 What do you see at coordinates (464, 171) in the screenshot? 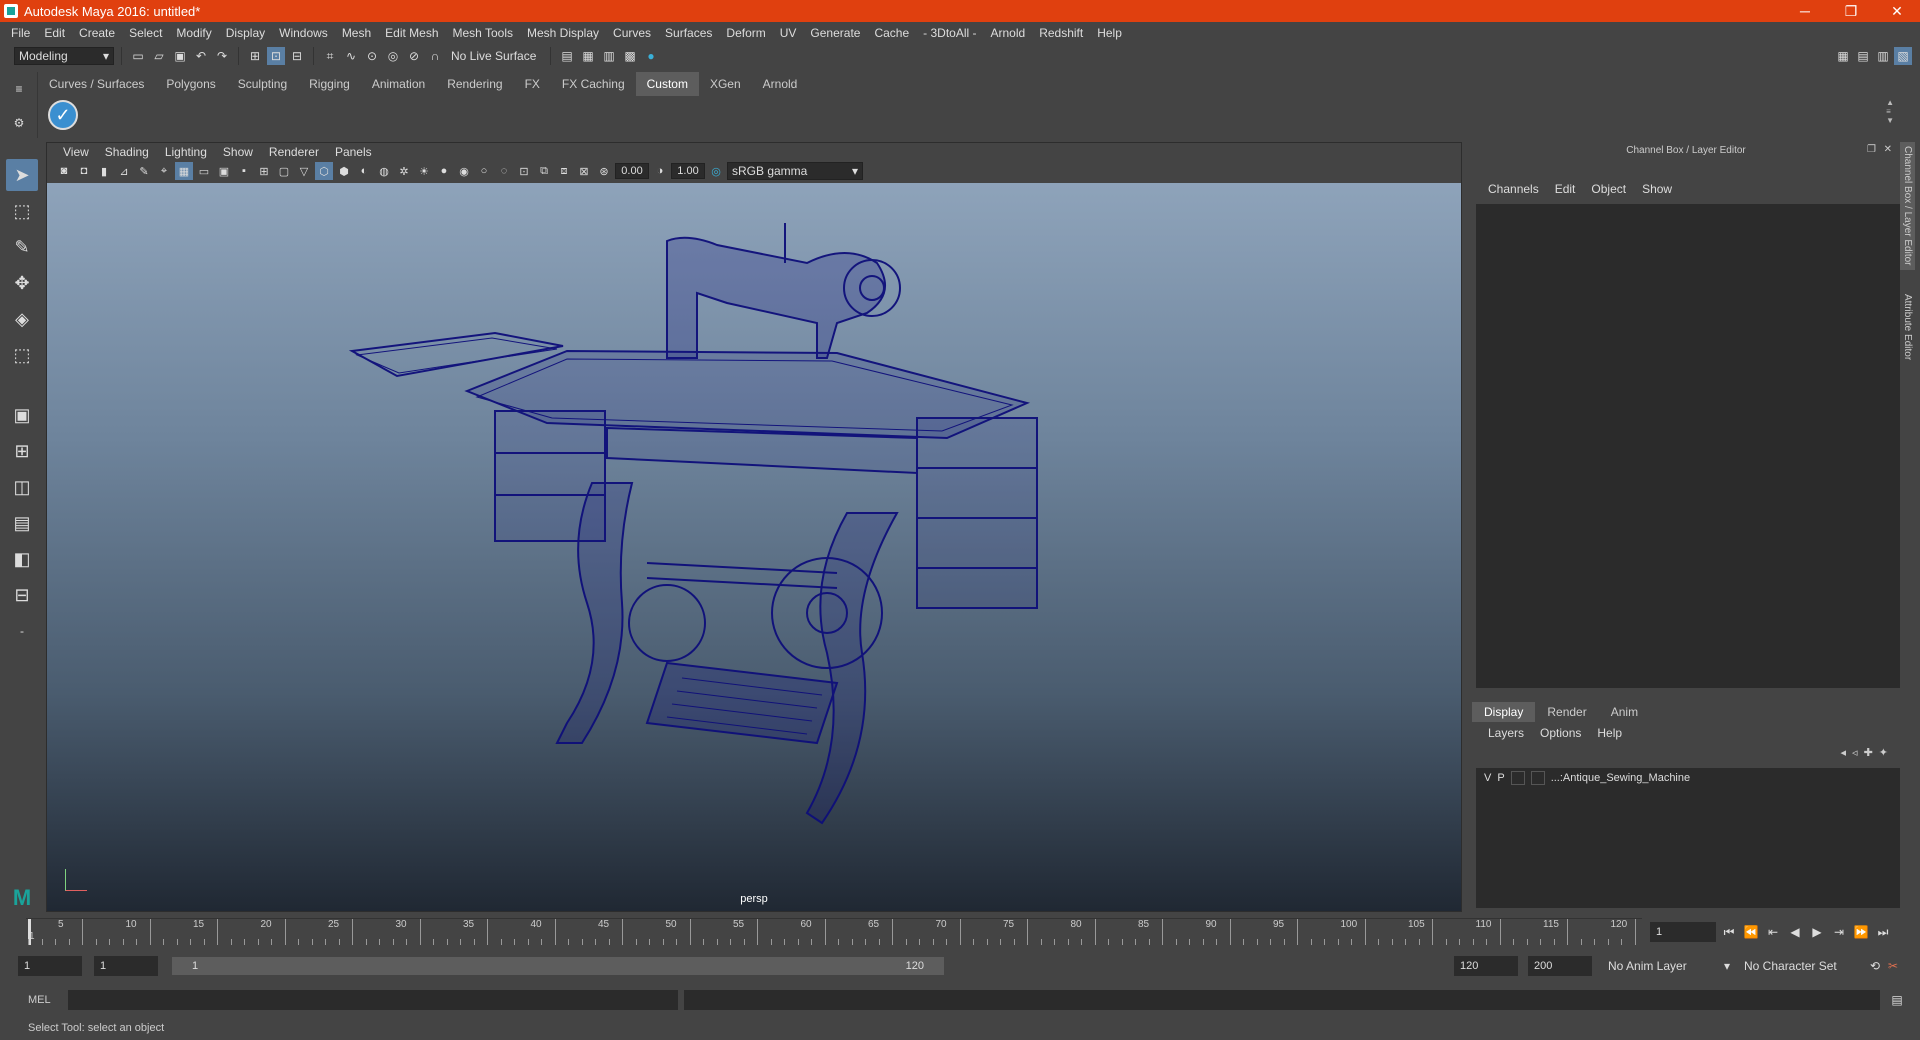
I see `motion-blur-icon: ◉` at bounding box center [464, 171].